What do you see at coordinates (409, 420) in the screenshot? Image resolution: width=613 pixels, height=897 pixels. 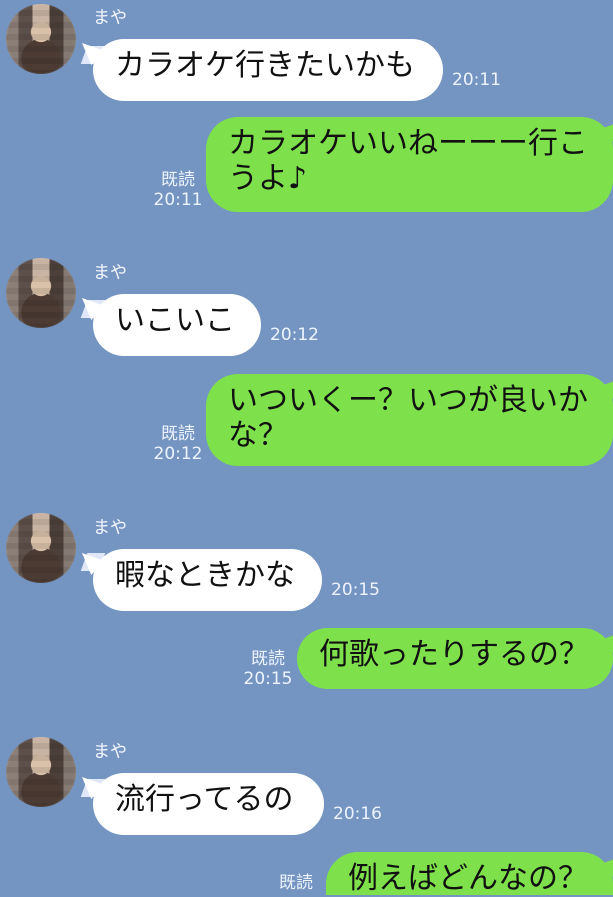 I see `outgoing-message-2: いついくー？いつが良いか な？` at bounding box center [409, 420].